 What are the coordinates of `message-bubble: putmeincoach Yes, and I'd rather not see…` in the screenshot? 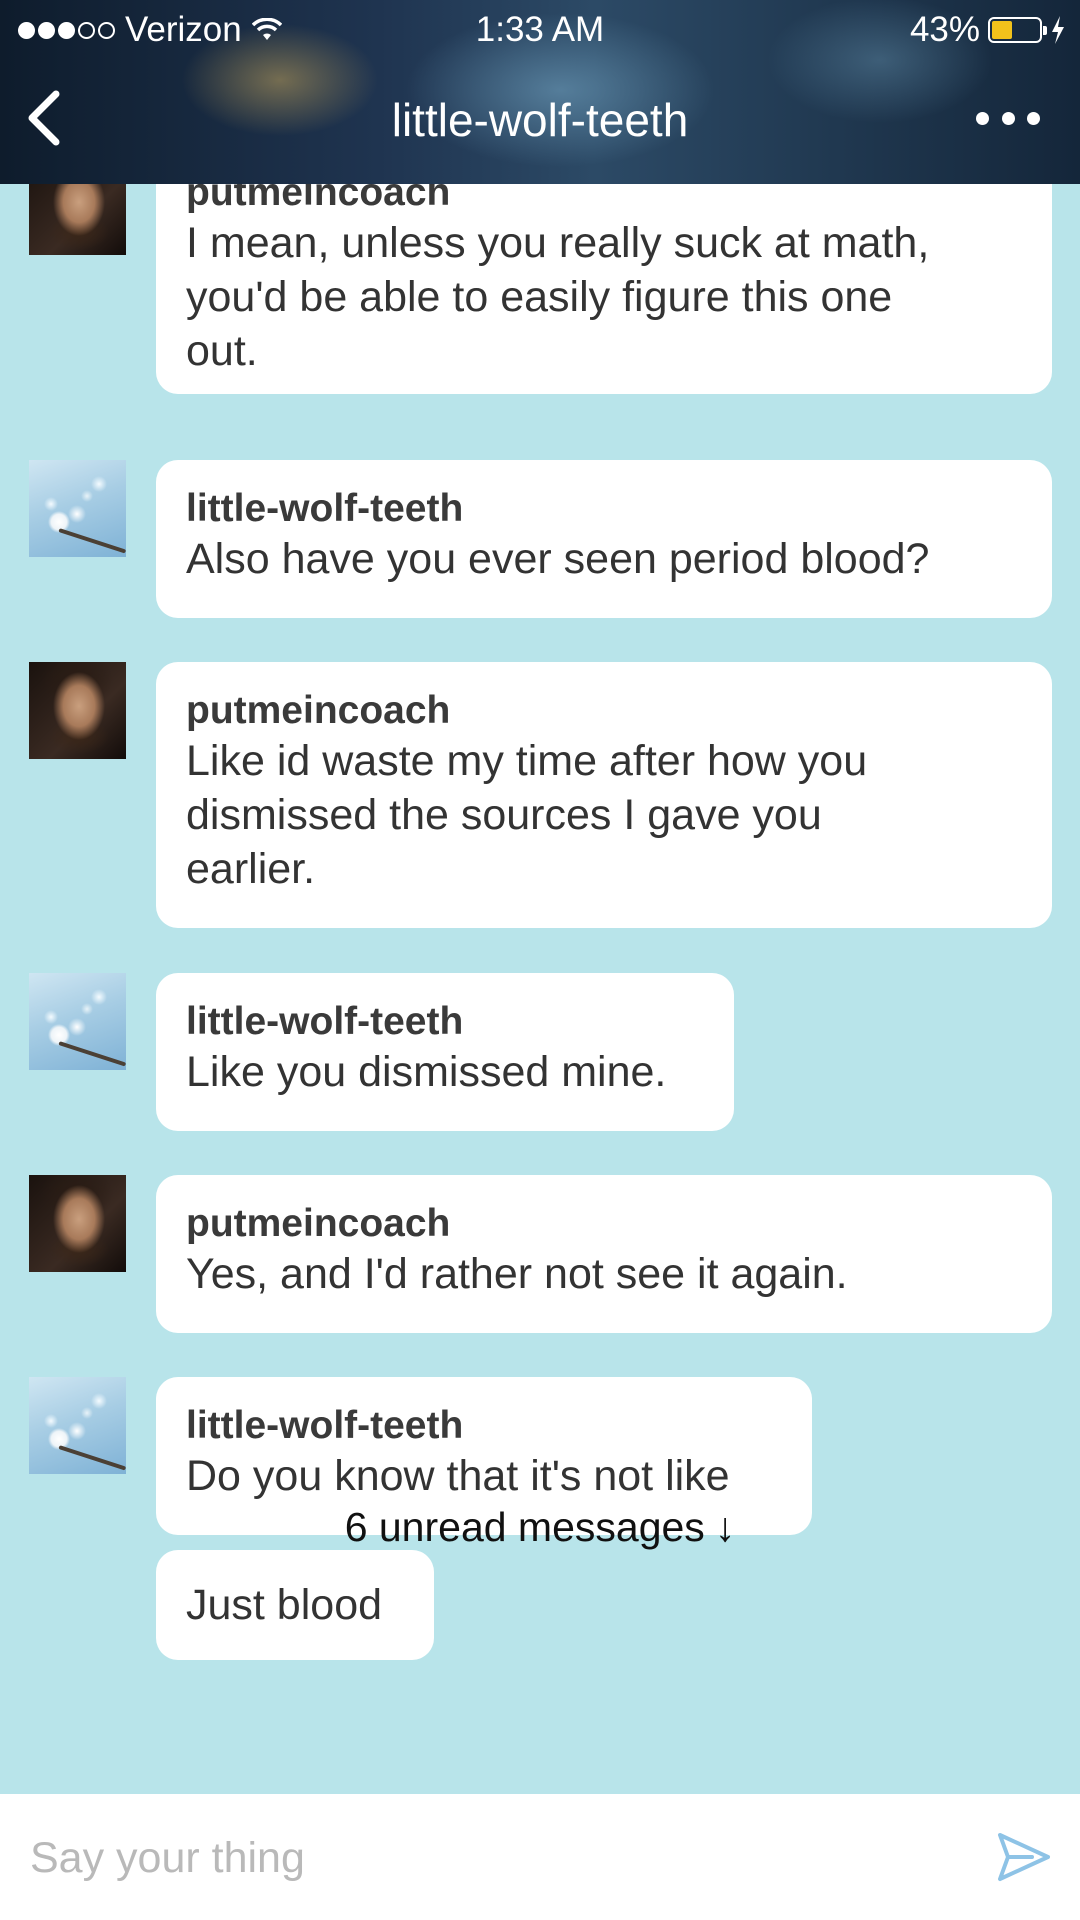 It's located at (604, 1254).